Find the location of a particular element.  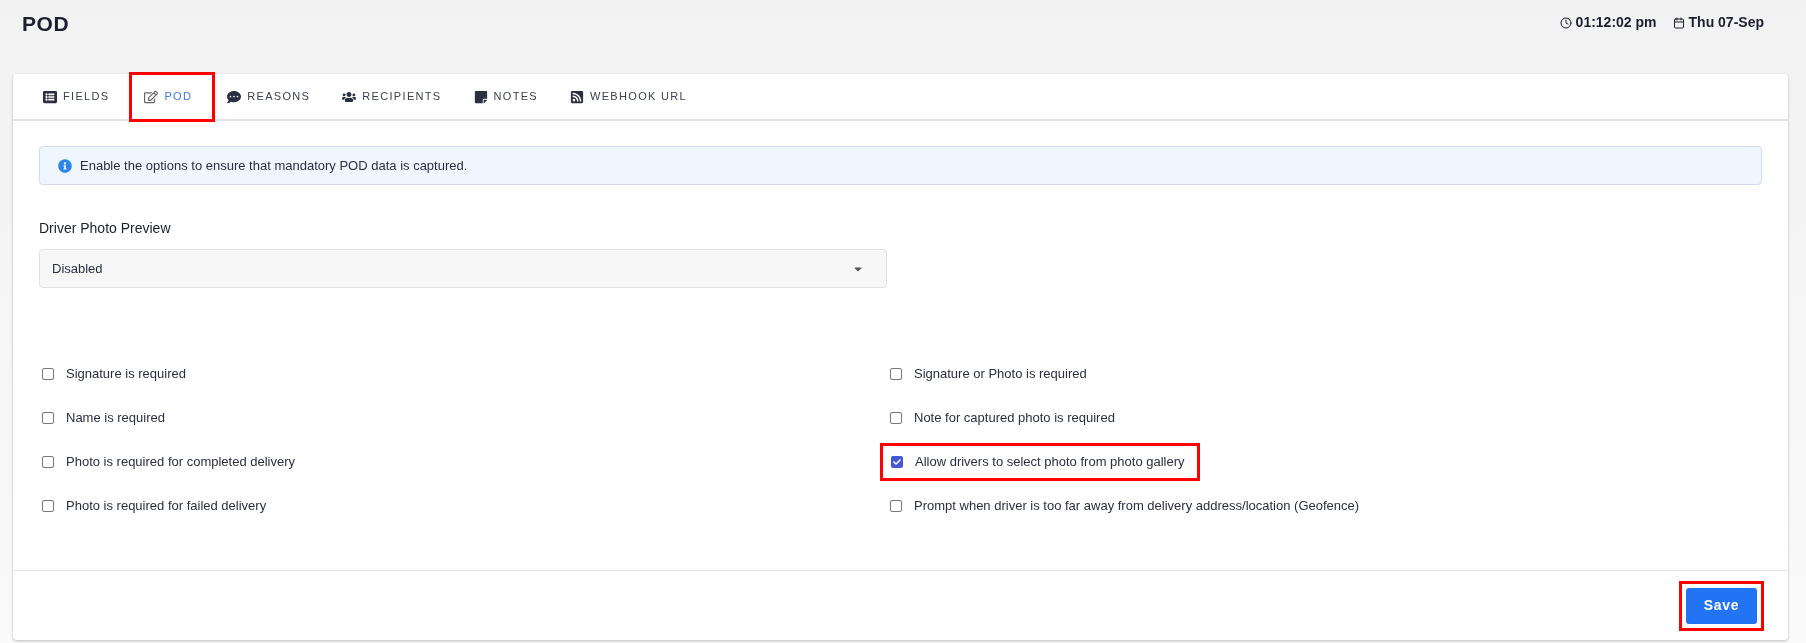

tab: WEBHOOK URL is located at coordinates (629, 96).